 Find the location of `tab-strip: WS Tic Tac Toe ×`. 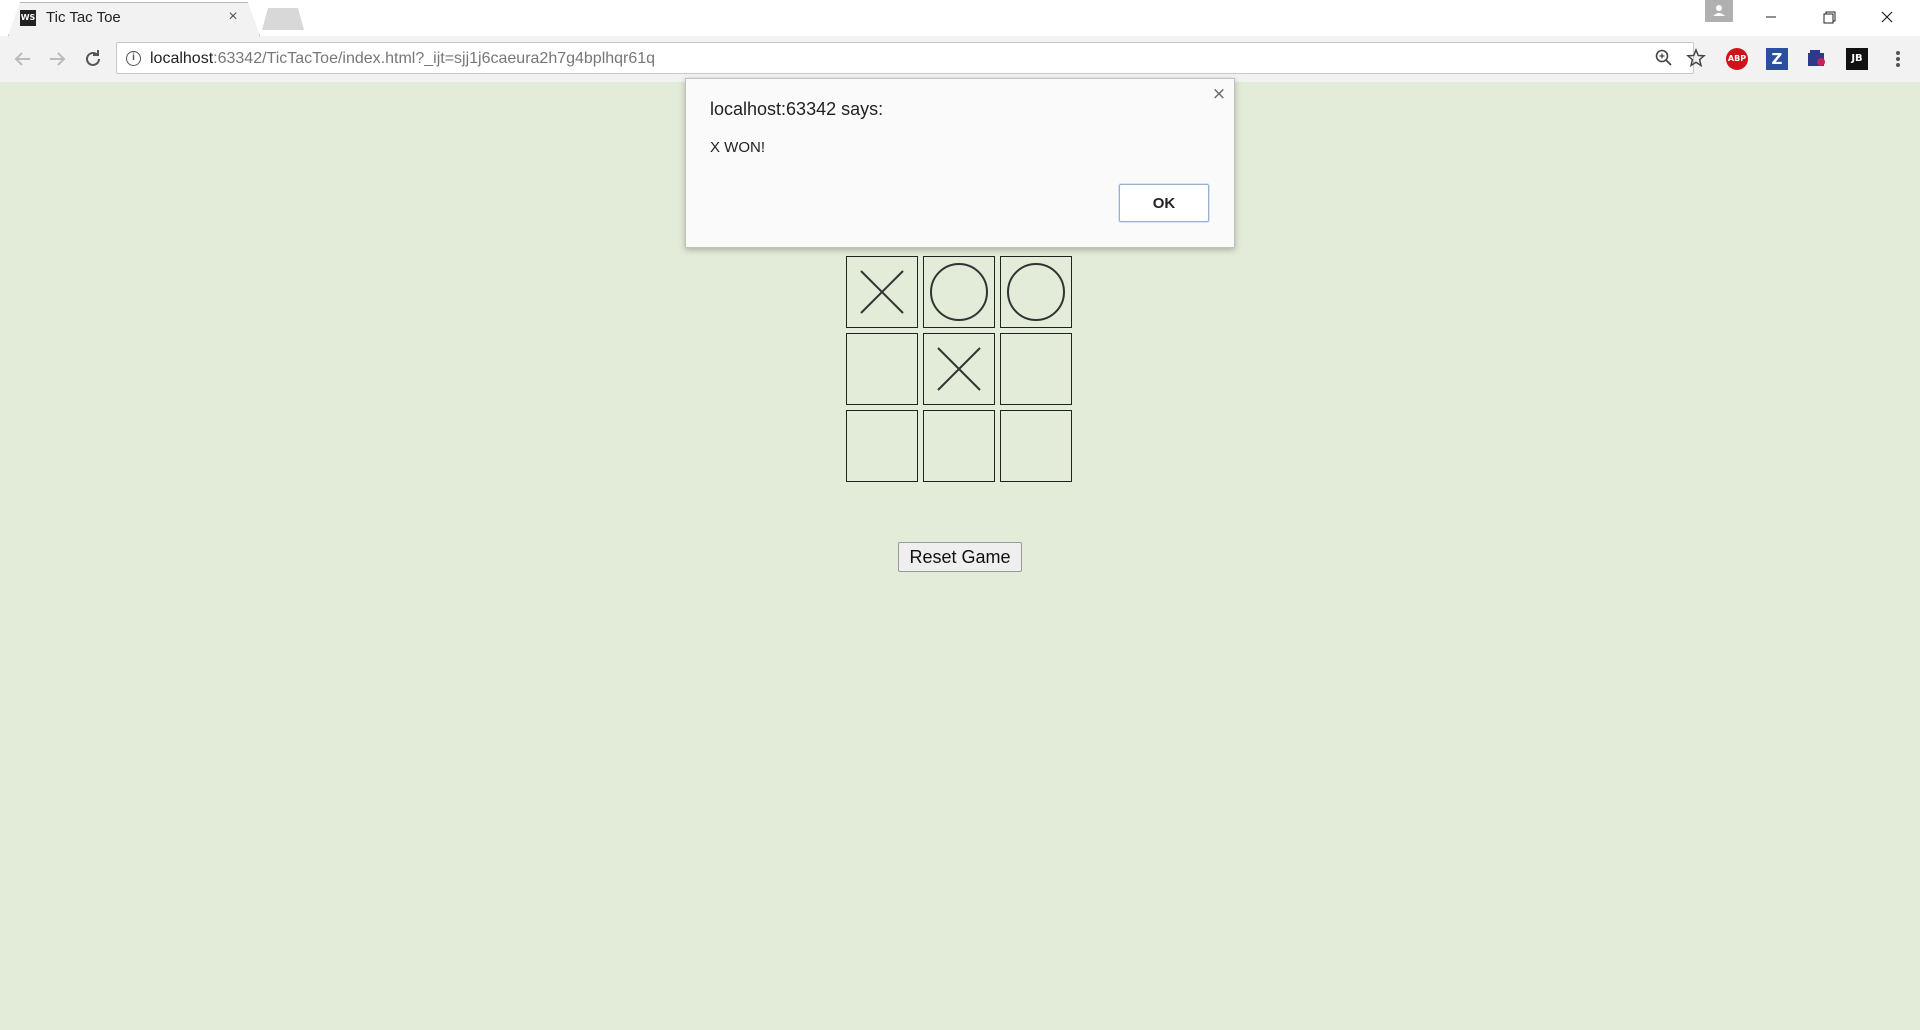

tab-strip: WS Tic Tac Toe × is located at coordinates (960, 18).